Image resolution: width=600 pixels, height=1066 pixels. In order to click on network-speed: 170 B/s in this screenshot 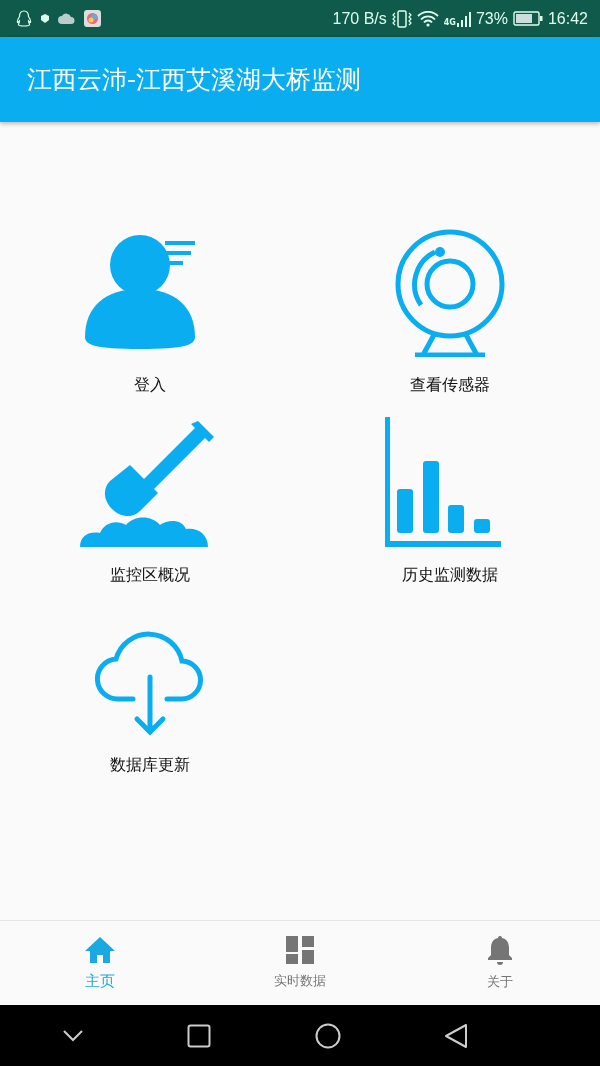, I will do `click(359, 18)`.